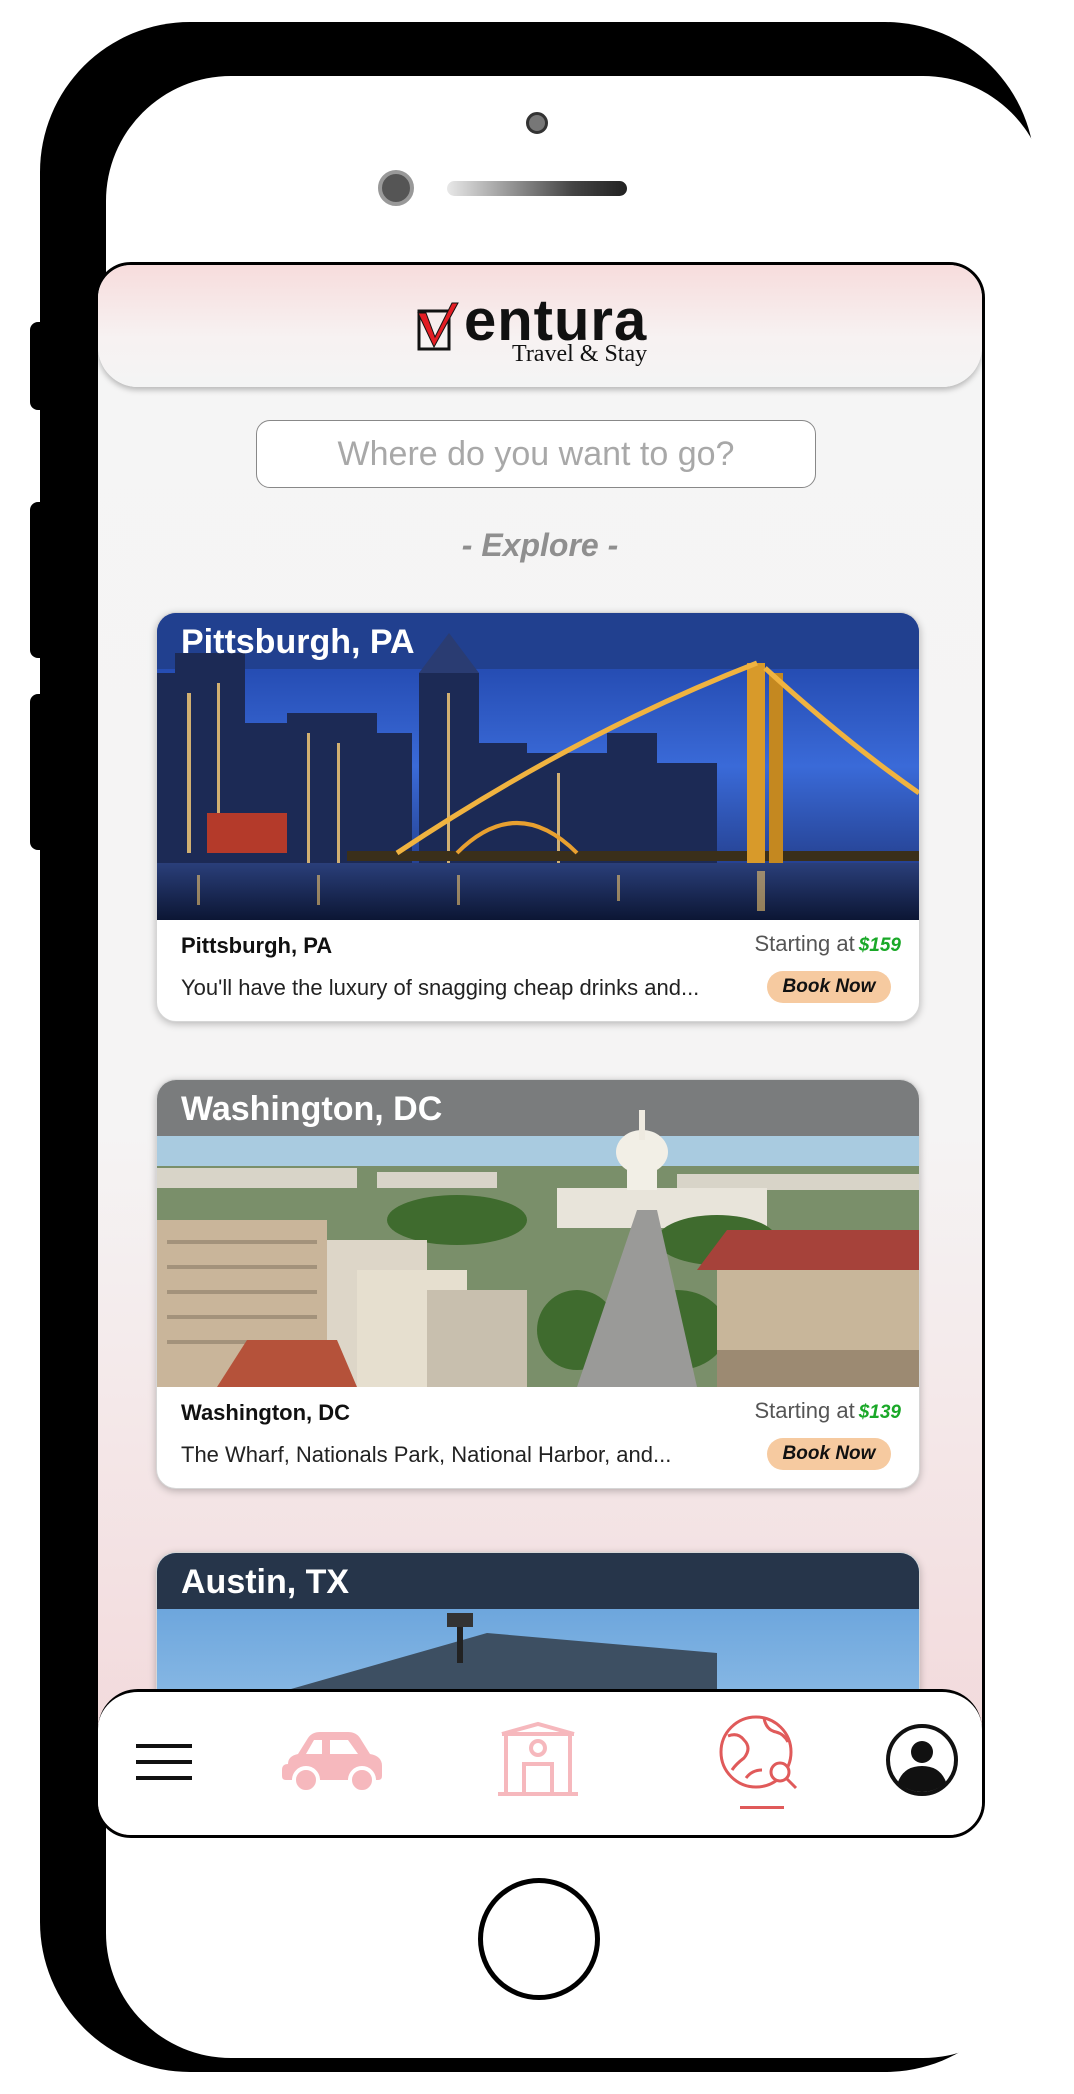  What do you see at coordinates (879, 945) in the screenshot?
I see `price-amount: $159` at bounding box center [879, 945].